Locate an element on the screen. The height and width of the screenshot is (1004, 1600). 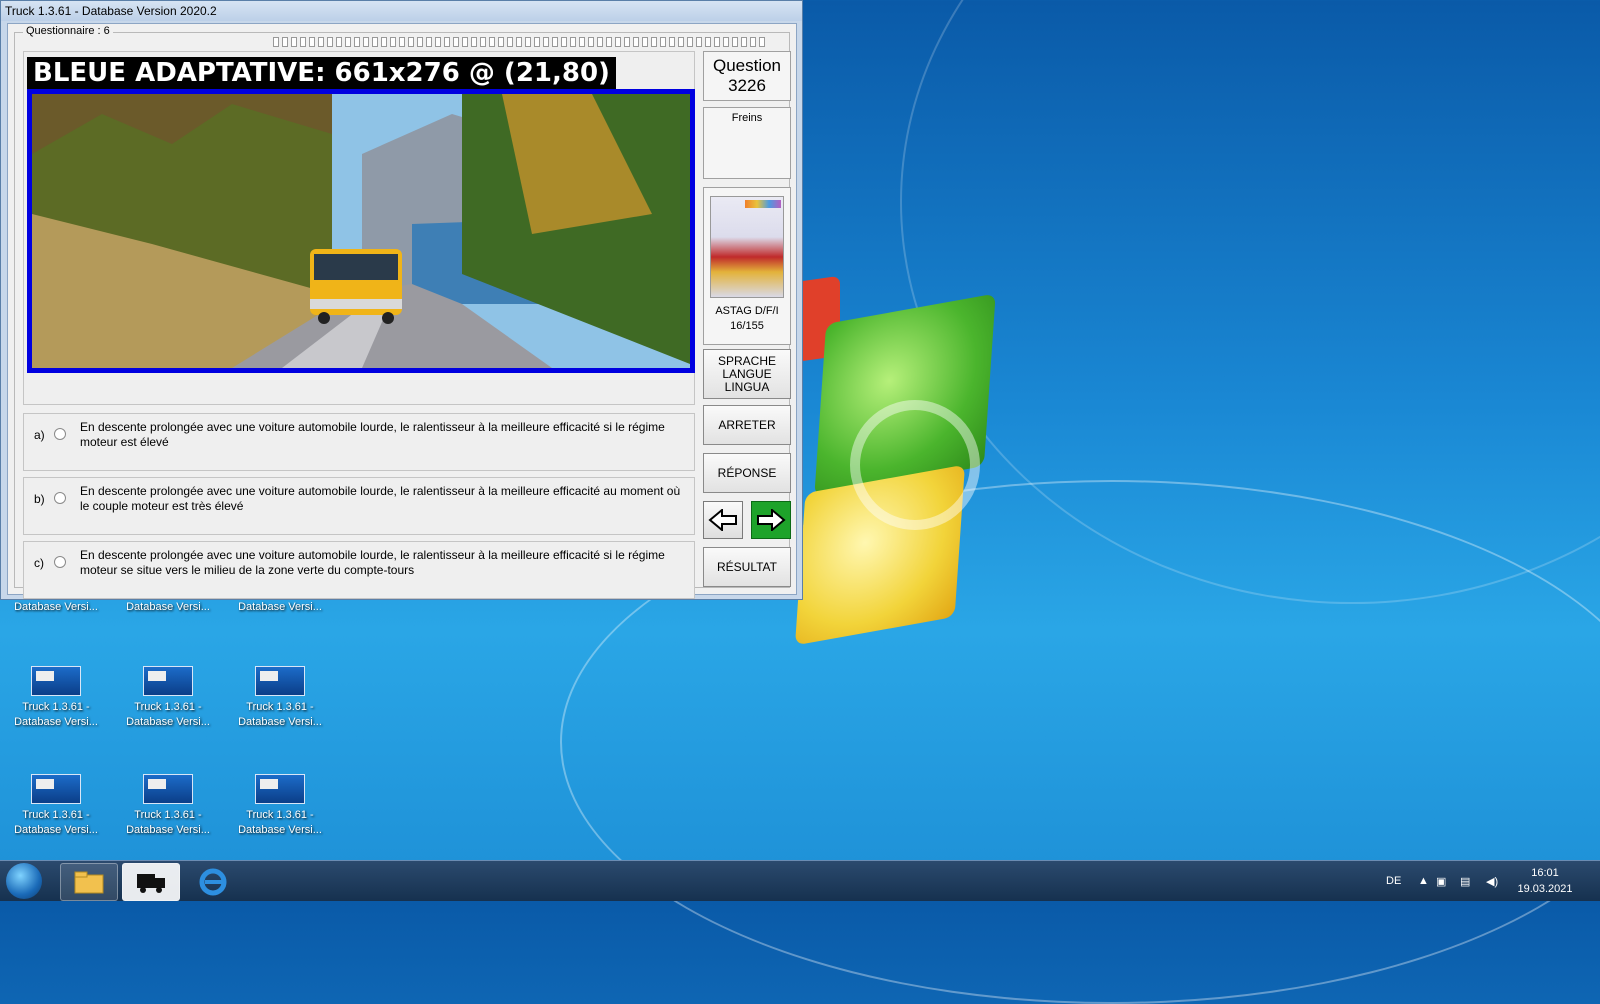
language-label-de: SPRACHE is located at coordinates (746, 360).